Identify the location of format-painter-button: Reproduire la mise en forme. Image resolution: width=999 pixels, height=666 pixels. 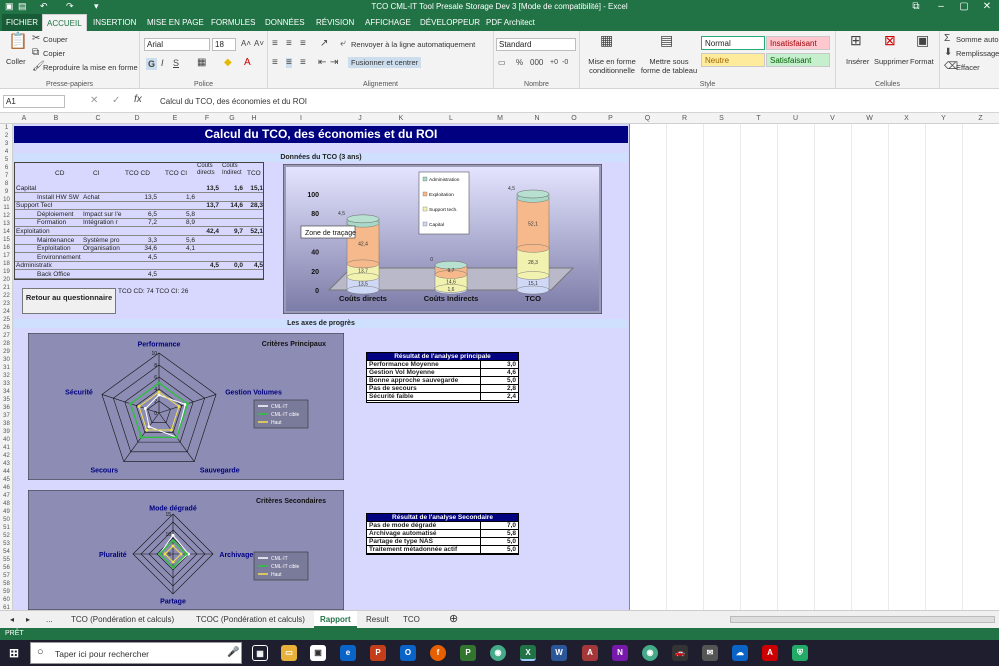
(90, 67).